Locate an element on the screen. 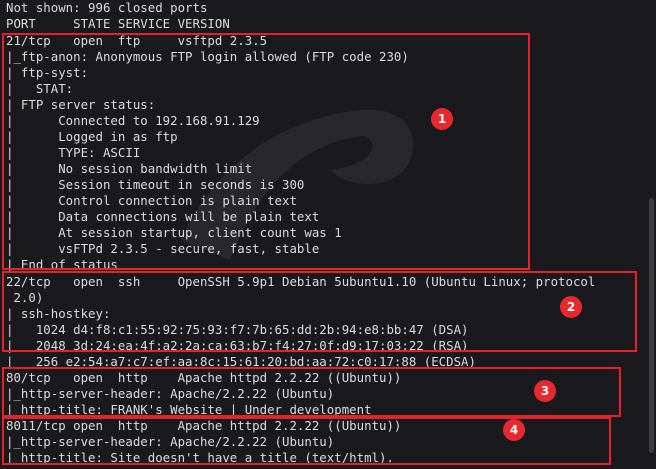 The height and width of the screenshot is (469, 656). vertical-scrollbar is located at coordinates (652, 234).